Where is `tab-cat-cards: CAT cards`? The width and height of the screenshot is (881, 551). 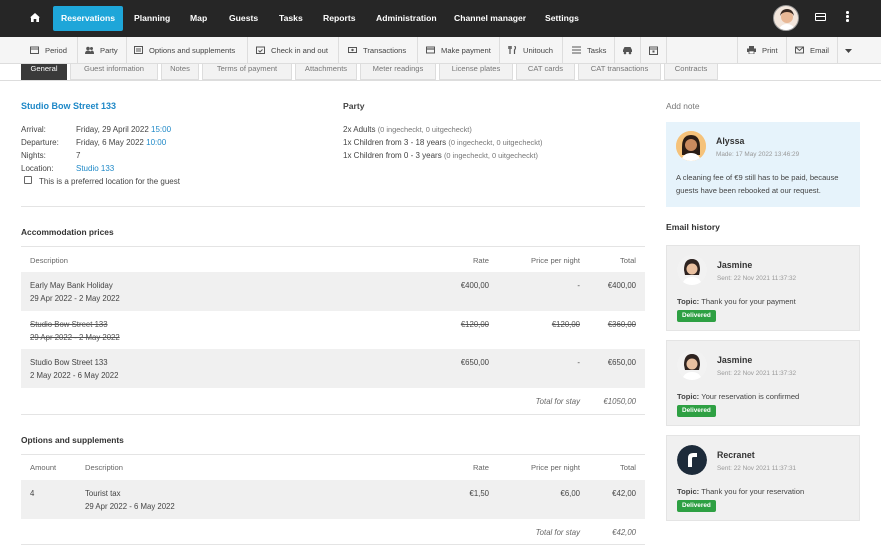 tab-cat-cards: CAT cards is located at coordinates (545, 72).